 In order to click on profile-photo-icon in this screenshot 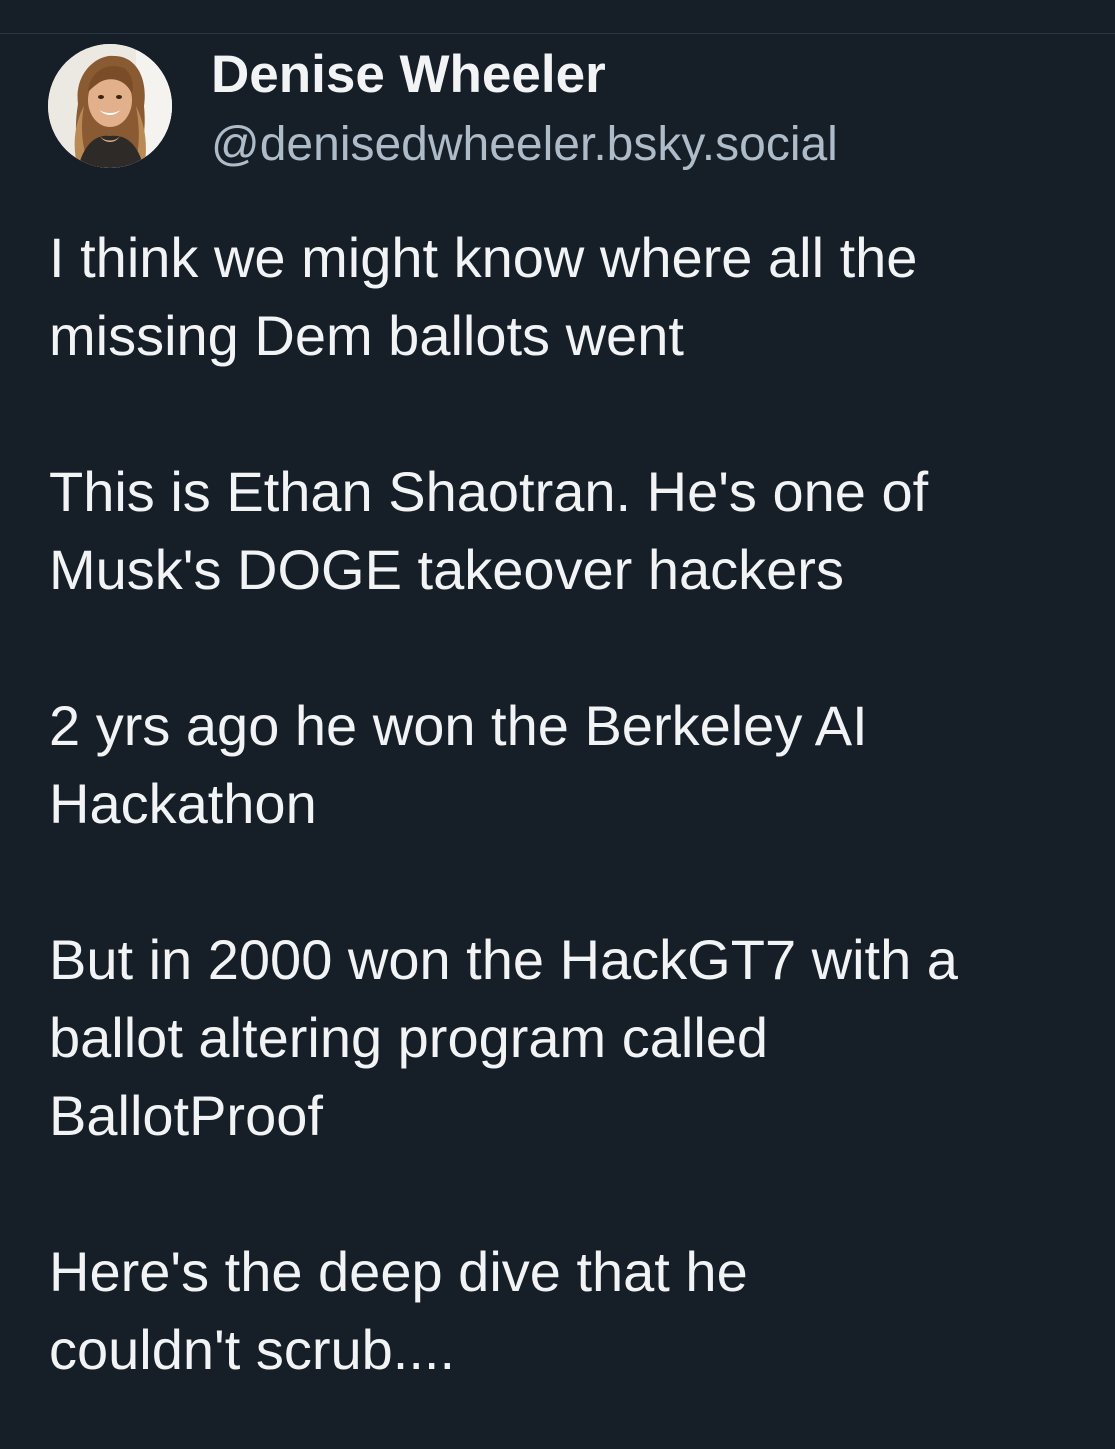, I will do `click(110, 106)`.